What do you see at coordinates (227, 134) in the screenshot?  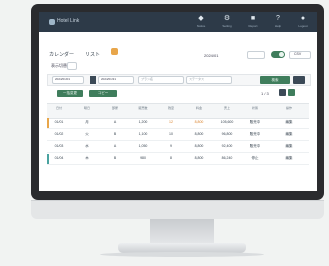 I see `cell-sales: 96,800` at bounding box center [227, 134].